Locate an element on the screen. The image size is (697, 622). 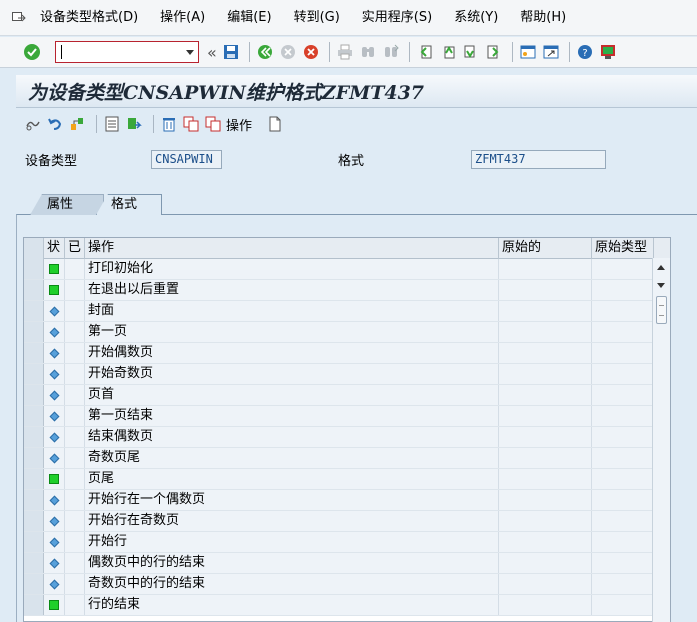
table-row: 行的结束 is located at coordinates (339, 605).